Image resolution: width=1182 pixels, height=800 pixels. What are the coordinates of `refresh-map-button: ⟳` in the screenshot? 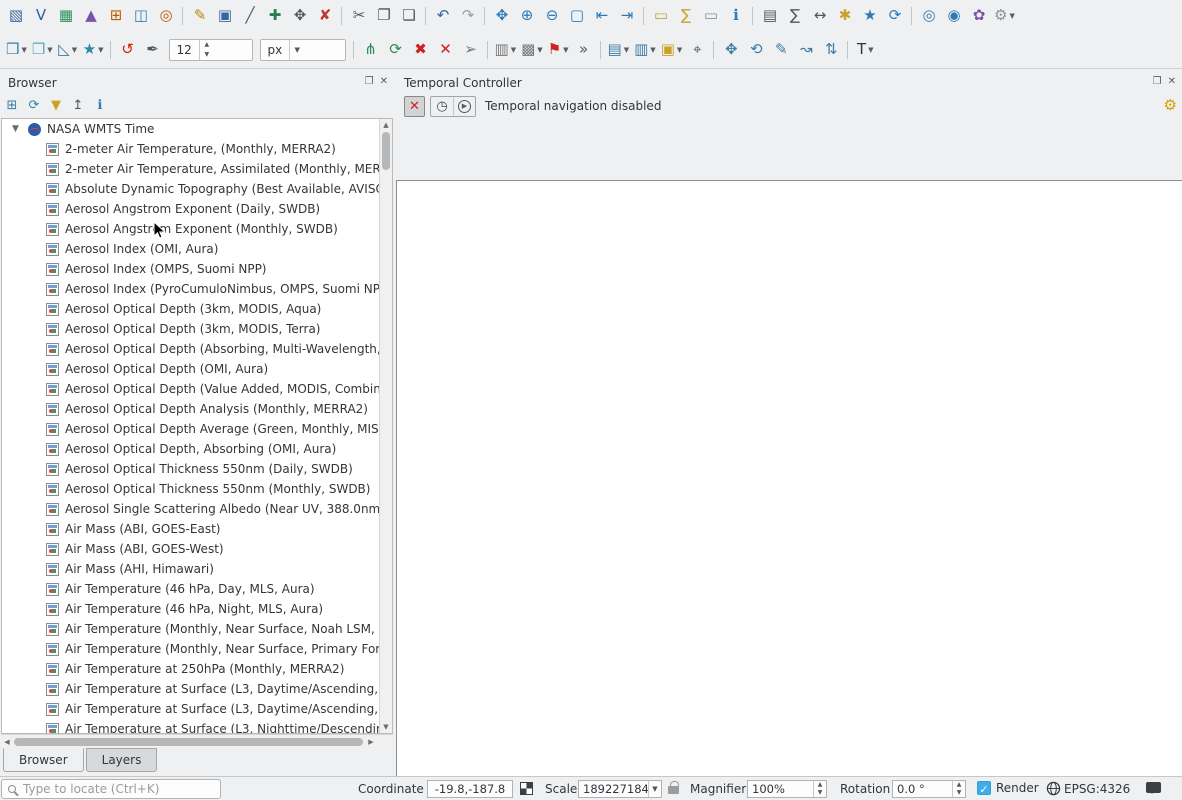 It's located at (895, 16).